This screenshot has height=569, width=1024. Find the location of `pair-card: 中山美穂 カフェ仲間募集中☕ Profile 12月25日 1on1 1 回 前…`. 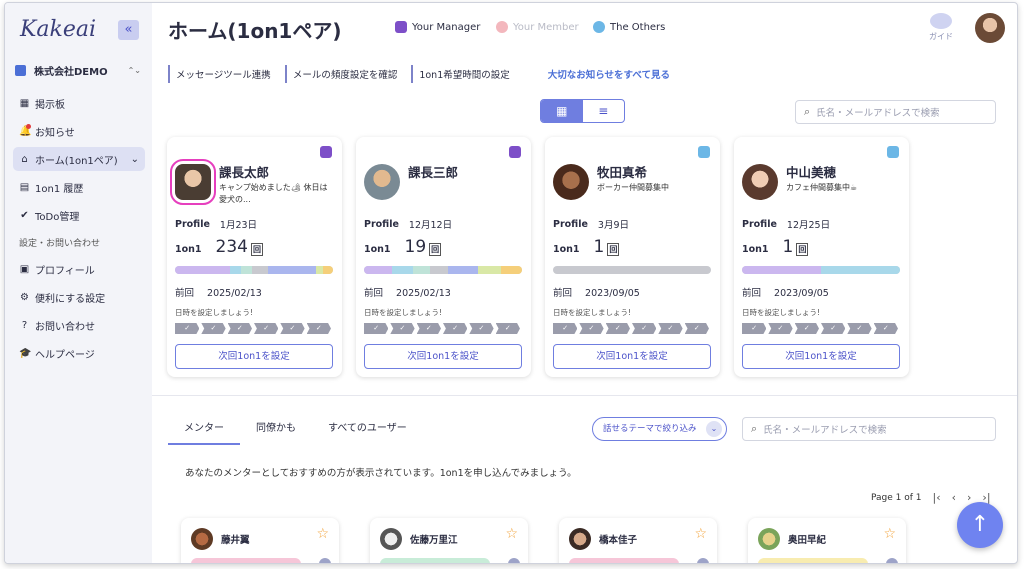

pair-card: 中山美穂 カフェ仲間募集中☕ Profile 12月25日 1on1 1 回 前… is located at coordinates (821, 257).